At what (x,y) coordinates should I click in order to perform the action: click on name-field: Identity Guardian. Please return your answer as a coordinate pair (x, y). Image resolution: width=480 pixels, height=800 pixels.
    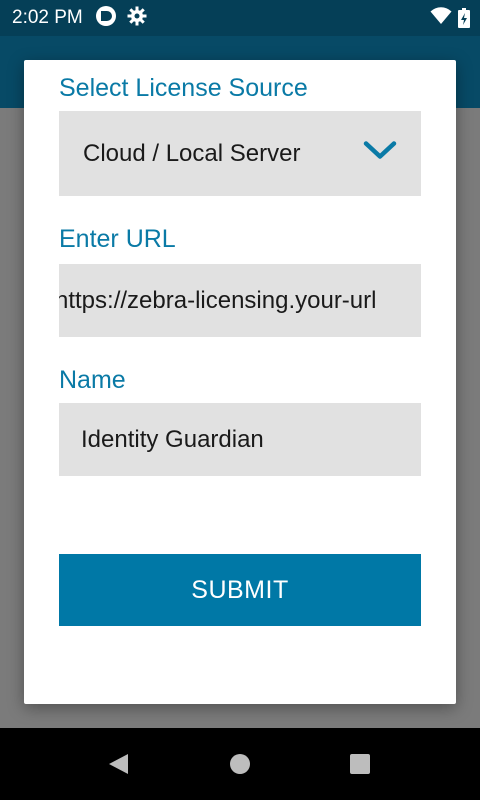
    Looking at the image, I should click on (240, 439).